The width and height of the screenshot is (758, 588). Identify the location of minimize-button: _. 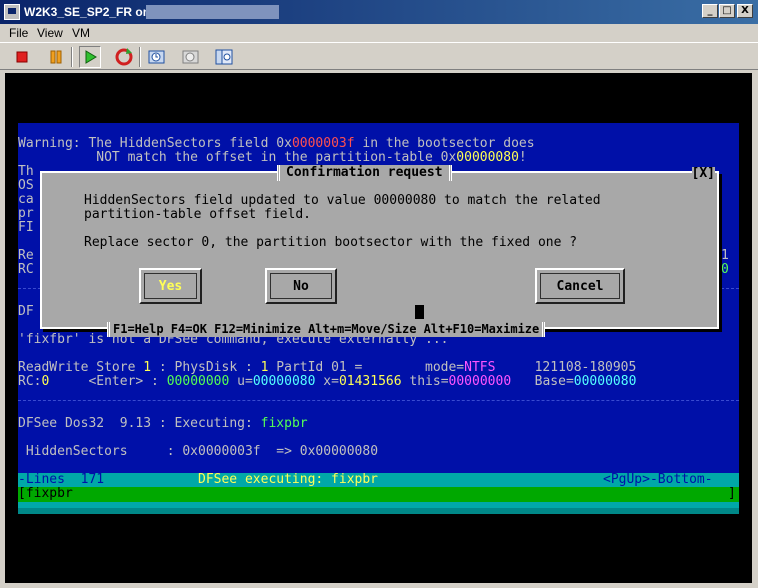
(710, 11).